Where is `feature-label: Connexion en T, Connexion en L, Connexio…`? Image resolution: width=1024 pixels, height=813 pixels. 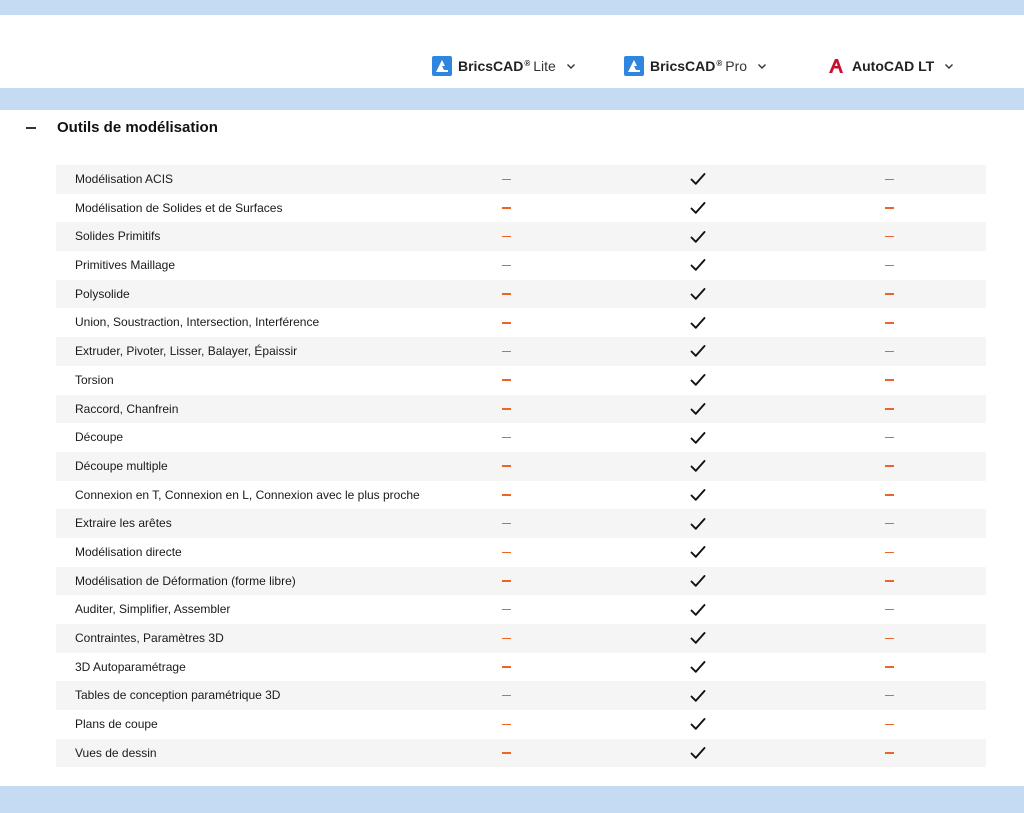 feature-label: Connexion en T, Connexion en L, Connexio… is located at coordinates (247, 494).